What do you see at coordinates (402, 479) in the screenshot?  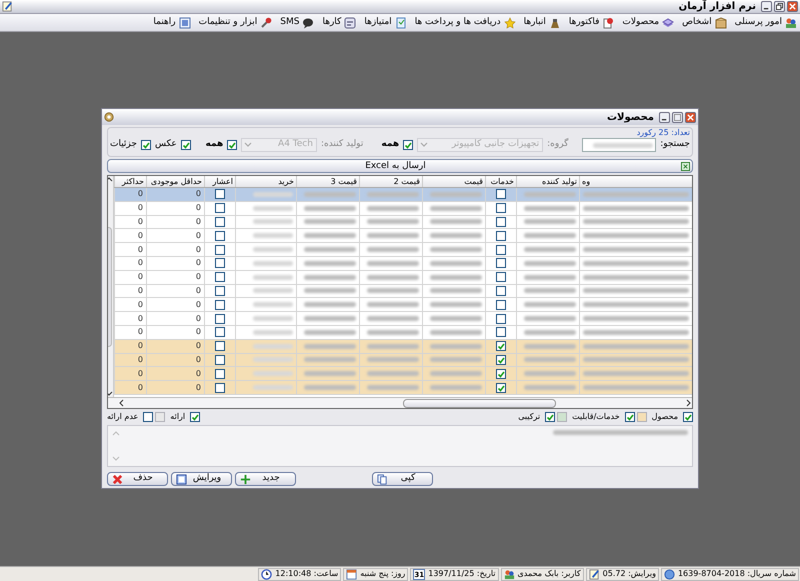 I see `action-button: کپی` at bounding box center [402, 479].